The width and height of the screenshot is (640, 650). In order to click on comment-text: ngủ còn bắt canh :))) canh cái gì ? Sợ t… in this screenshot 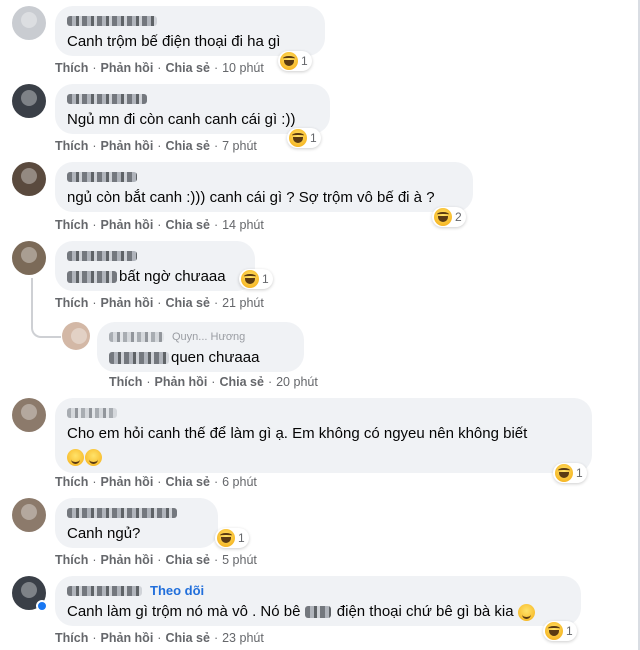, I will do `click(251, 197)`.